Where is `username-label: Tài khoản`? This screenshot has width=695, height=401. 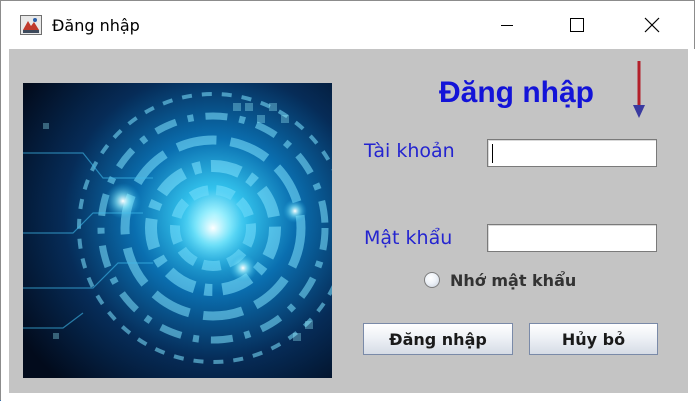 username-label: Tài khoản is located at coordinates (409, 151).